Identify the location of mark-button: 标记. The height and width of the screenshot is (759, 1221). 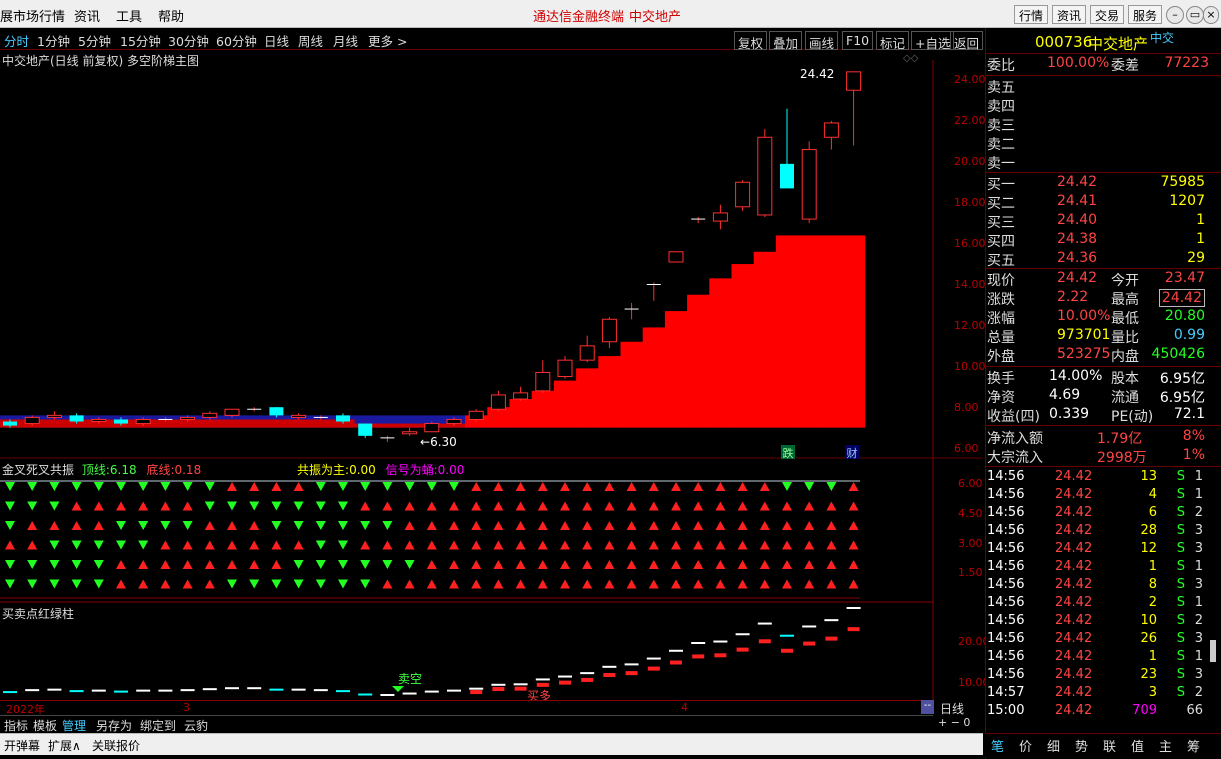
(893, 41).